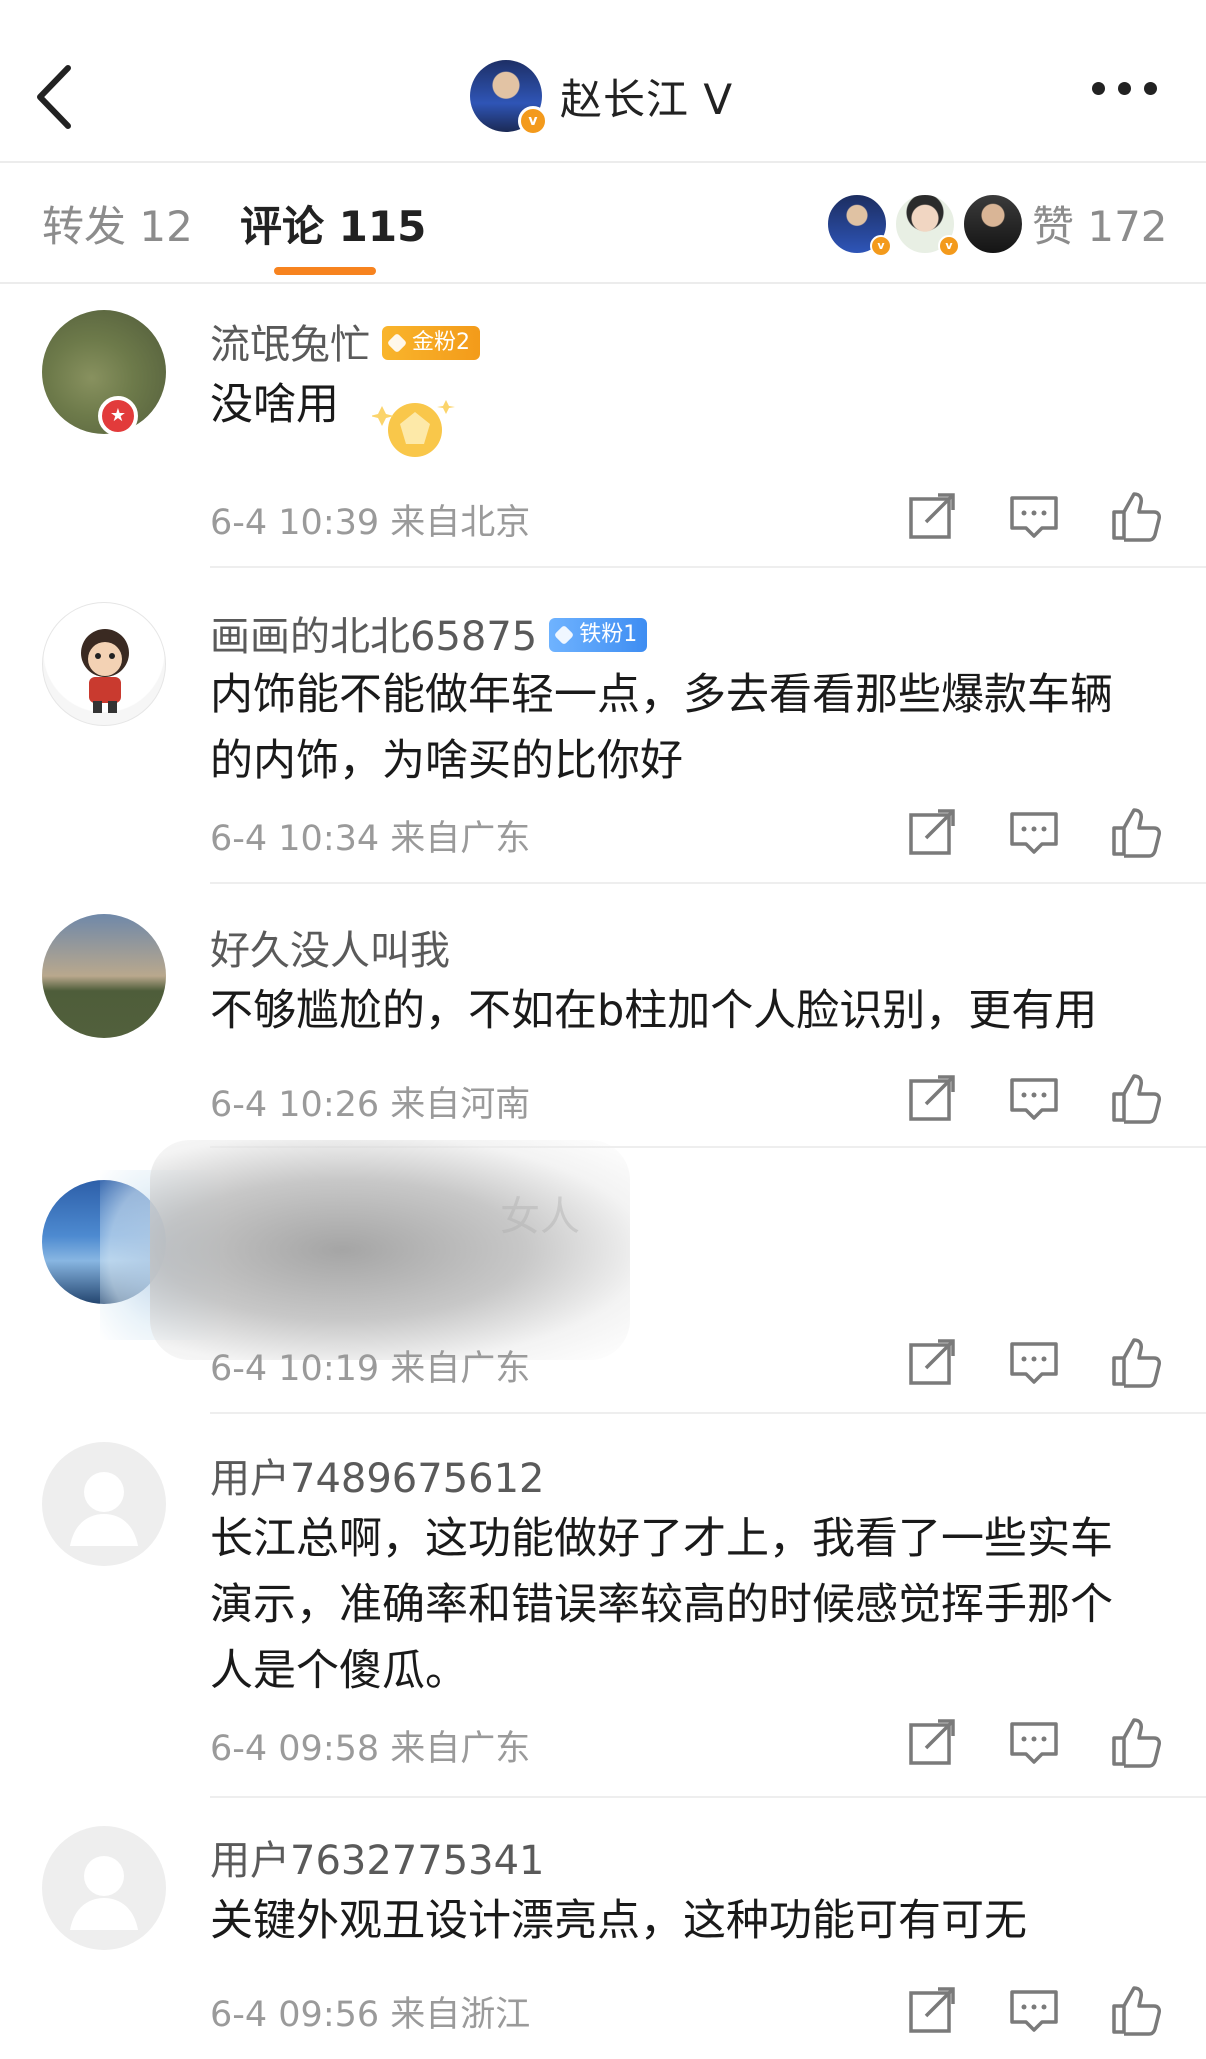  I want to click on comment-meta: 6-4 10:39 来自北京, so click(370, 523).